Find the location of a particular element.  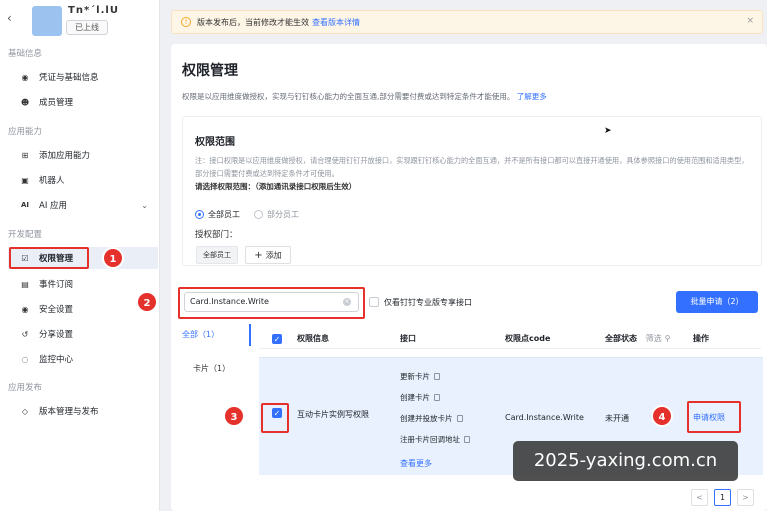

th-api: 接口 is located at coordinates (408, 338).